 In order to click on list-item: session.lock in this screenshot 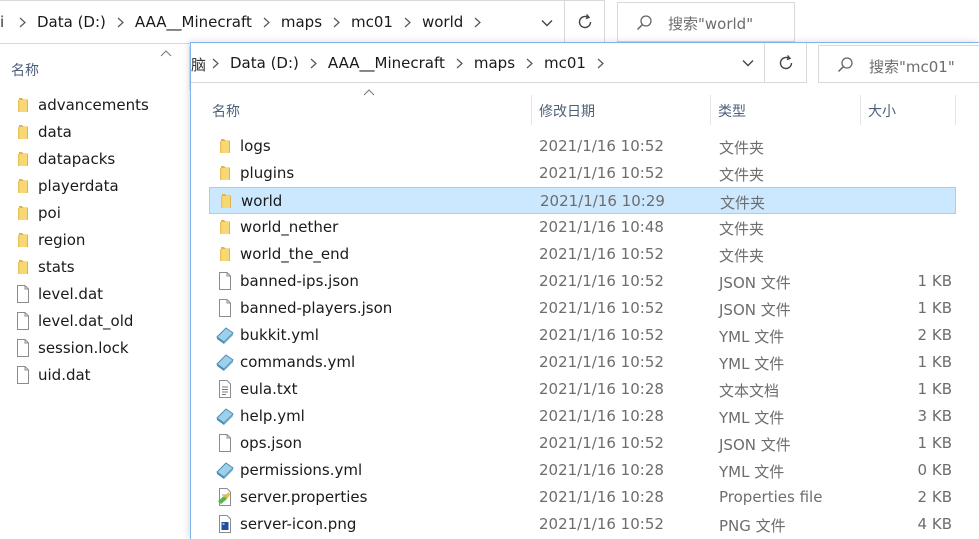, I will do `click(95, 348)`.